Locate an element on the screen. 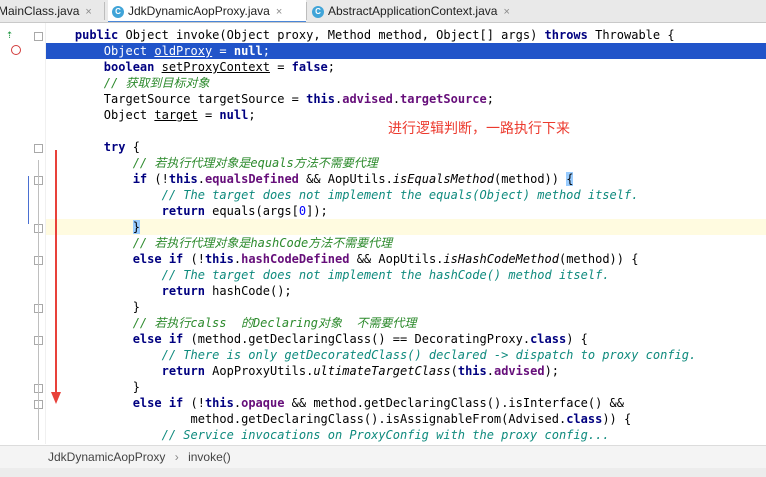 This screenshot has height=477, width=766. breadcrumb-class: JdkDynamicAopProxy is located at coordinates (106, 457).